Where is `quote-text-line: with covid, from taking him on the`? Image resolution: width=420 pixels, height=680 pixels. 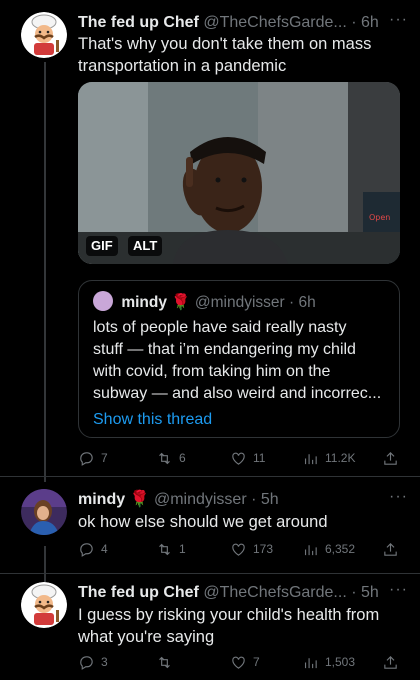
quote-text-line: with covid, from taking him on the is located at coordinates (212, 371).